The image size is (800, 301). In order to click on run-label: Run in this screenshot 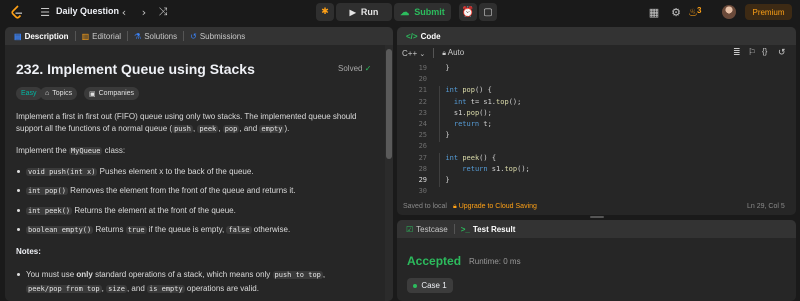, I will do `click(369, 12)`.